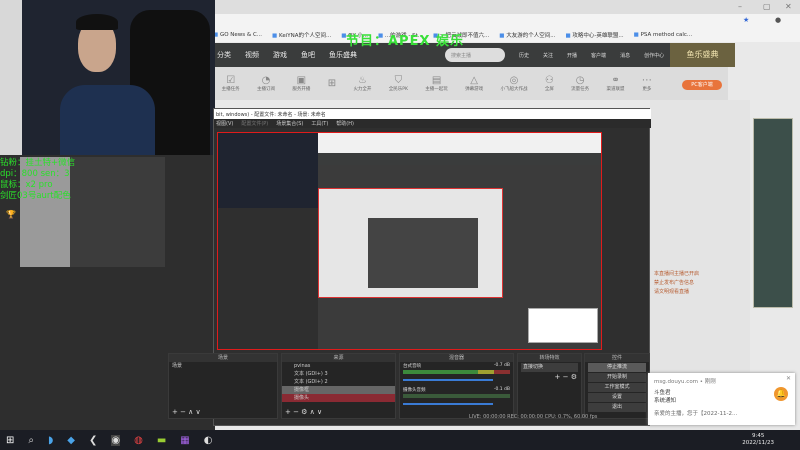 The width and height of the screenshot is (800, 450). I want to click on overlay-line: 钻粉：挂土特+微信, so click(38, 163).